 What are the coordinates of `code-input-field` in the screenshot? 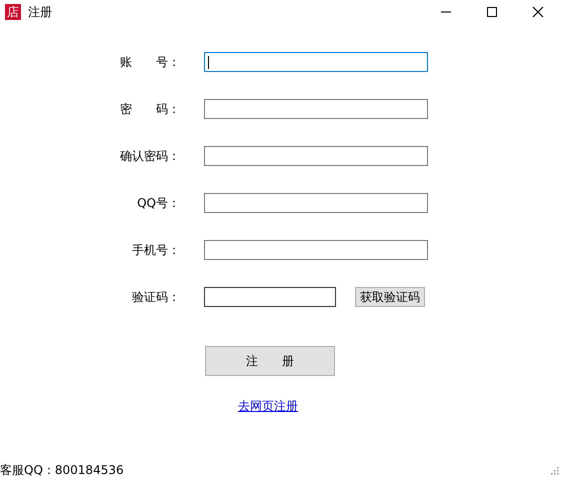 It's located at (270, 297).